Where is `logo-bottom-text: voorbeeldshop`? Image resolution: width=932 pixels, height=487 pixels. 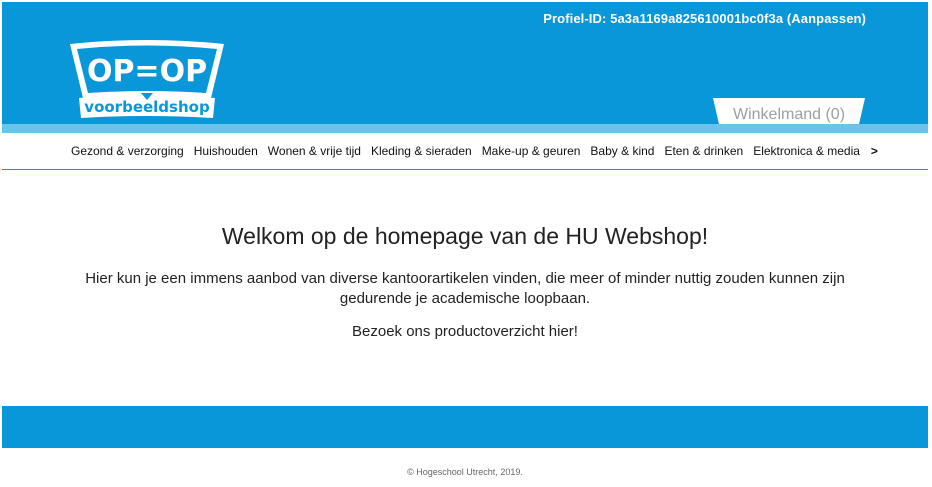
logo-bottom-text: voorbeeldshop is located at coordinates (147, 107).